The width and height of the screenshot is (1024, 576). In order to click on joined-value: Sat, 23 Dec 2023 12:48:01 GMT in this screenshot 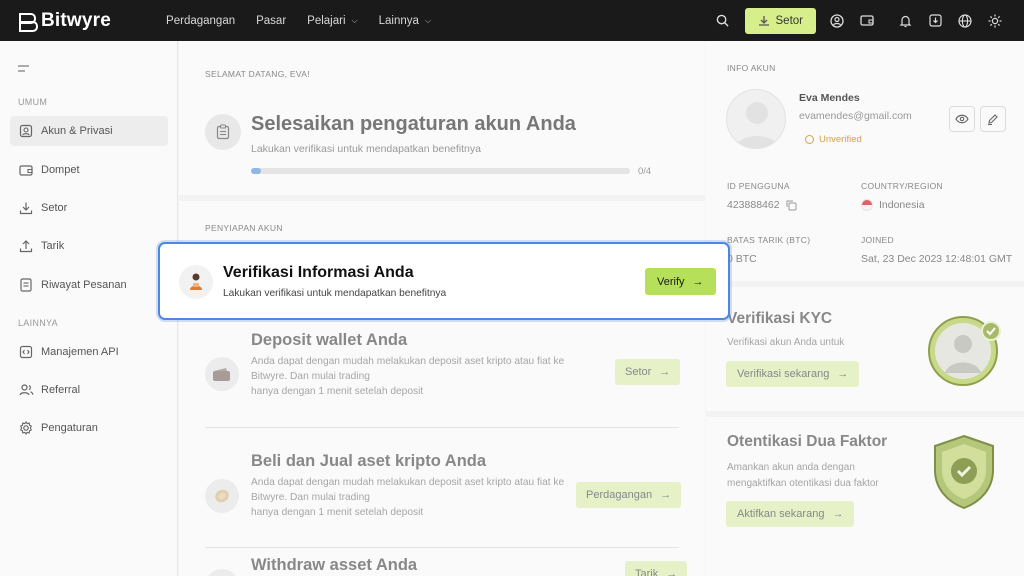, I will do `click(937, 259)`.